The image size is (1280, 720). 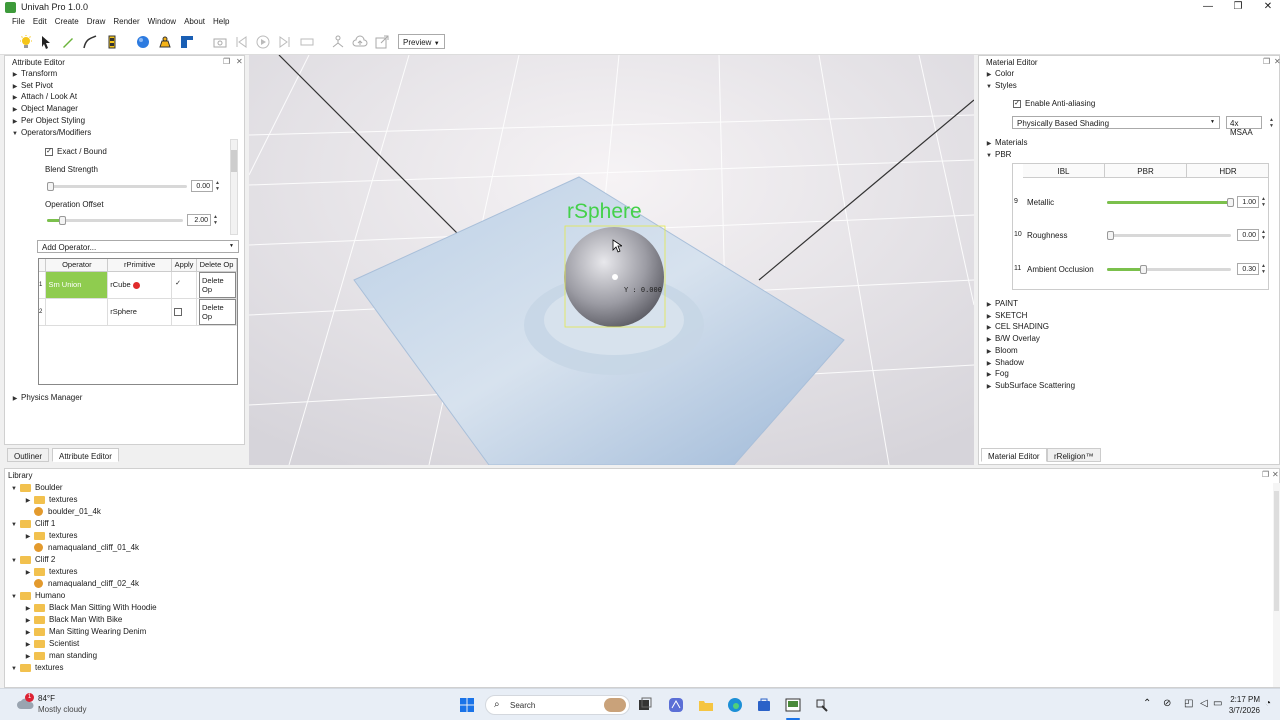 I want to click on menu-draw: Draw, so click(x=96, y=20).